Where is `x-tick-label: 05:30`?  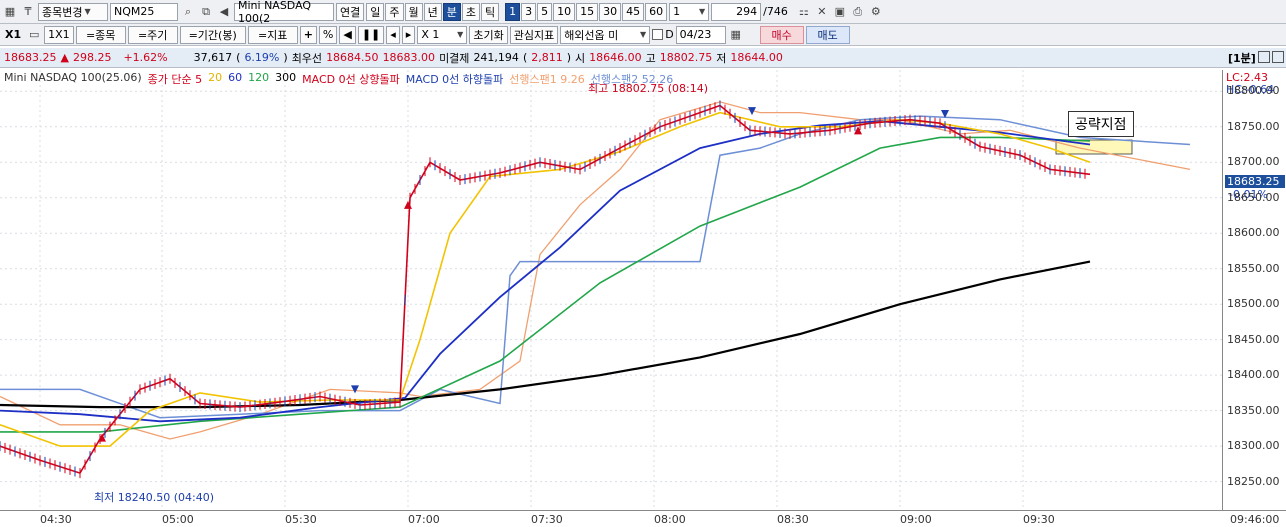
x-tick-label: 05:30 is located at coordinates (301, 519).